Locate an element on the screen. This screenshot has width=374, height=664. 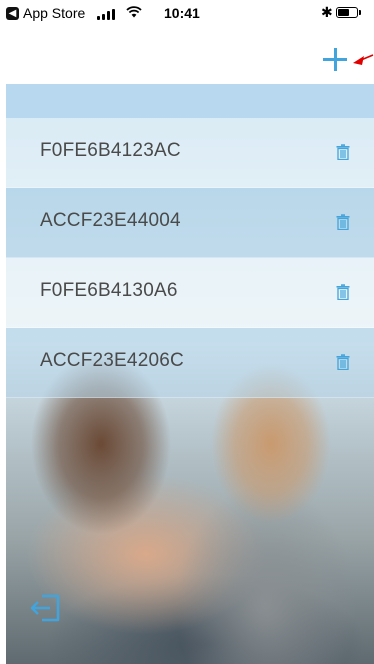
logout-icon is located at coordinates (46, 608).